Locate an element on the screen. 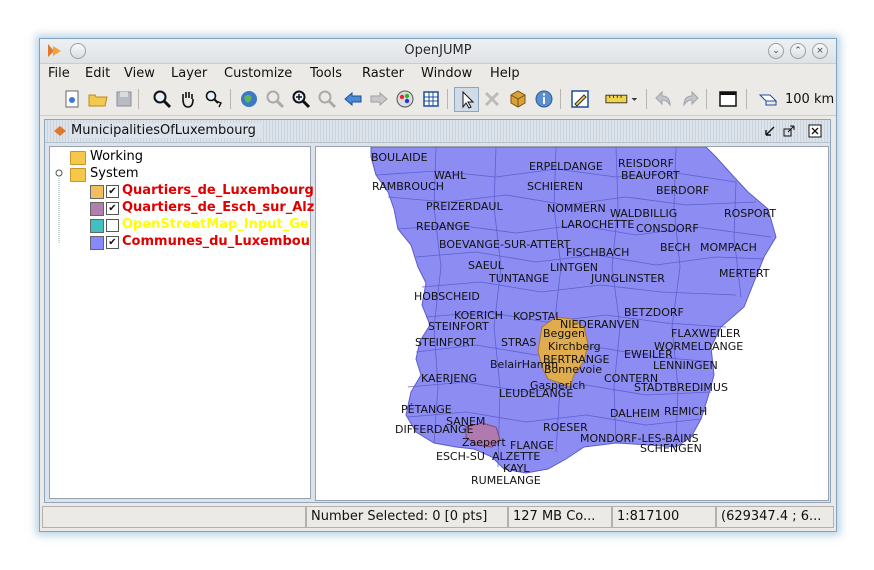 This screenshot has height=570, width=874. open-icon is located at coordinates (98, 100).